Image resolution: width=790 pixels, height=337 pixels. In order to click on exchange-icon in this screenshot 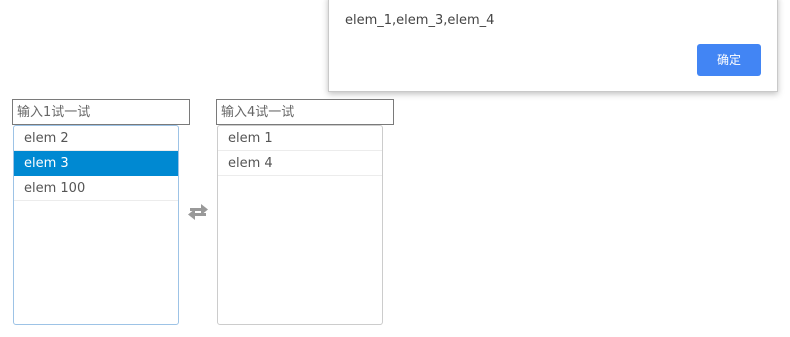, I will do `click(198, 212)`.